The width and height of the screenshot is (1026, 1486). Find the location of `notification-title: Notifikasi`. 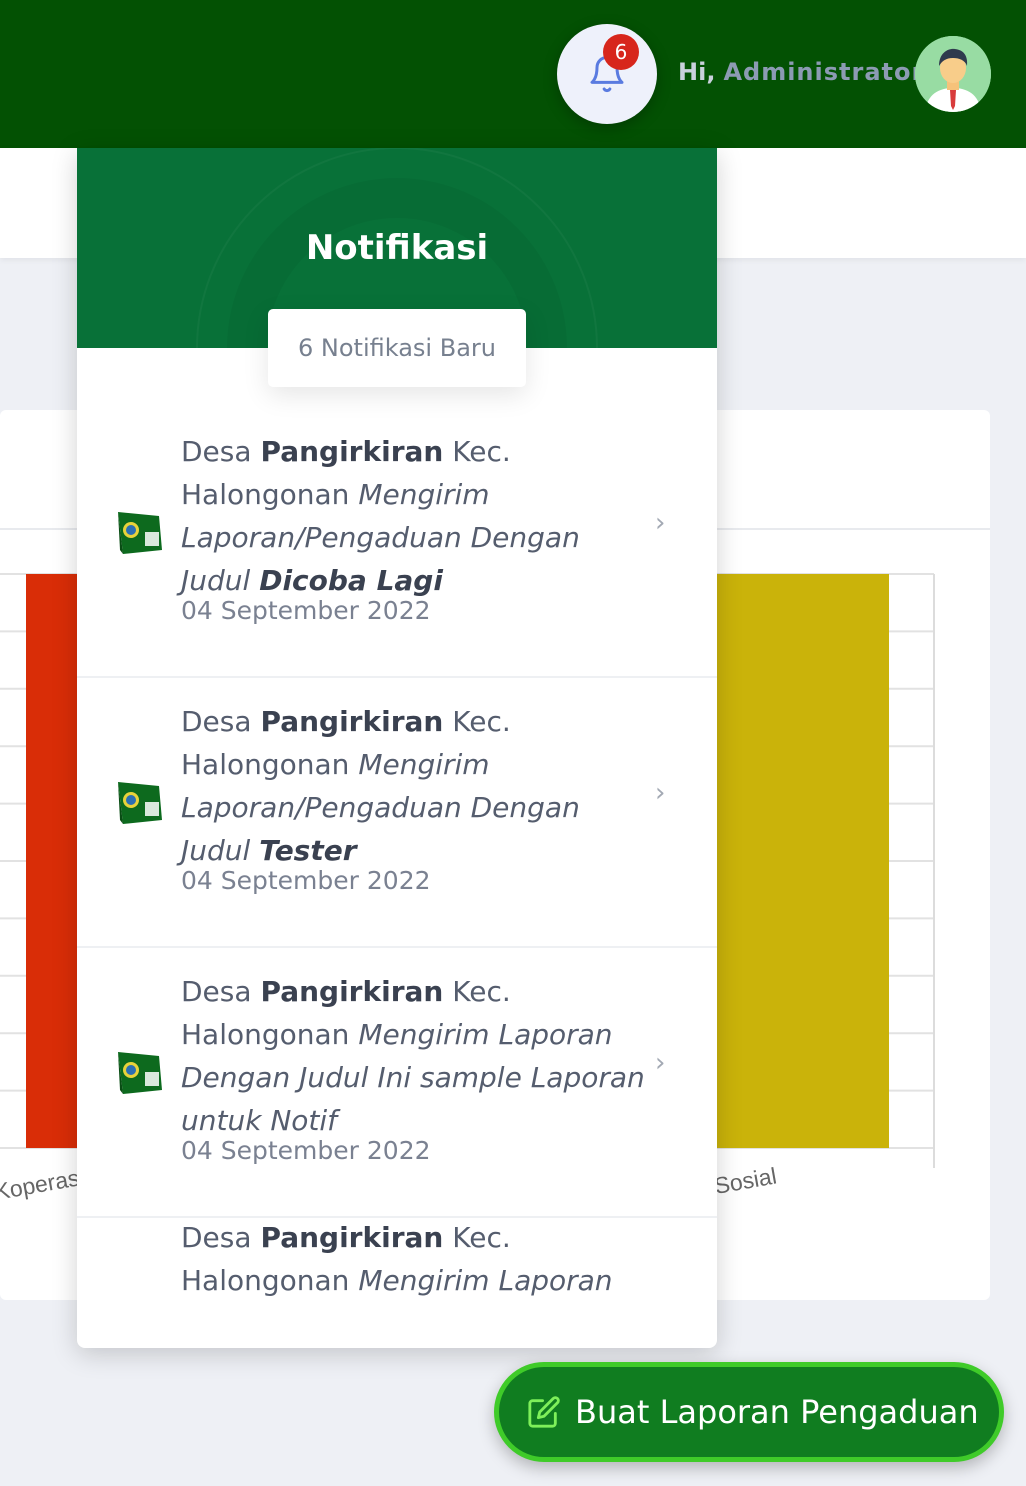

notification-title: Notifikasi is located at coordinates (397, 248).